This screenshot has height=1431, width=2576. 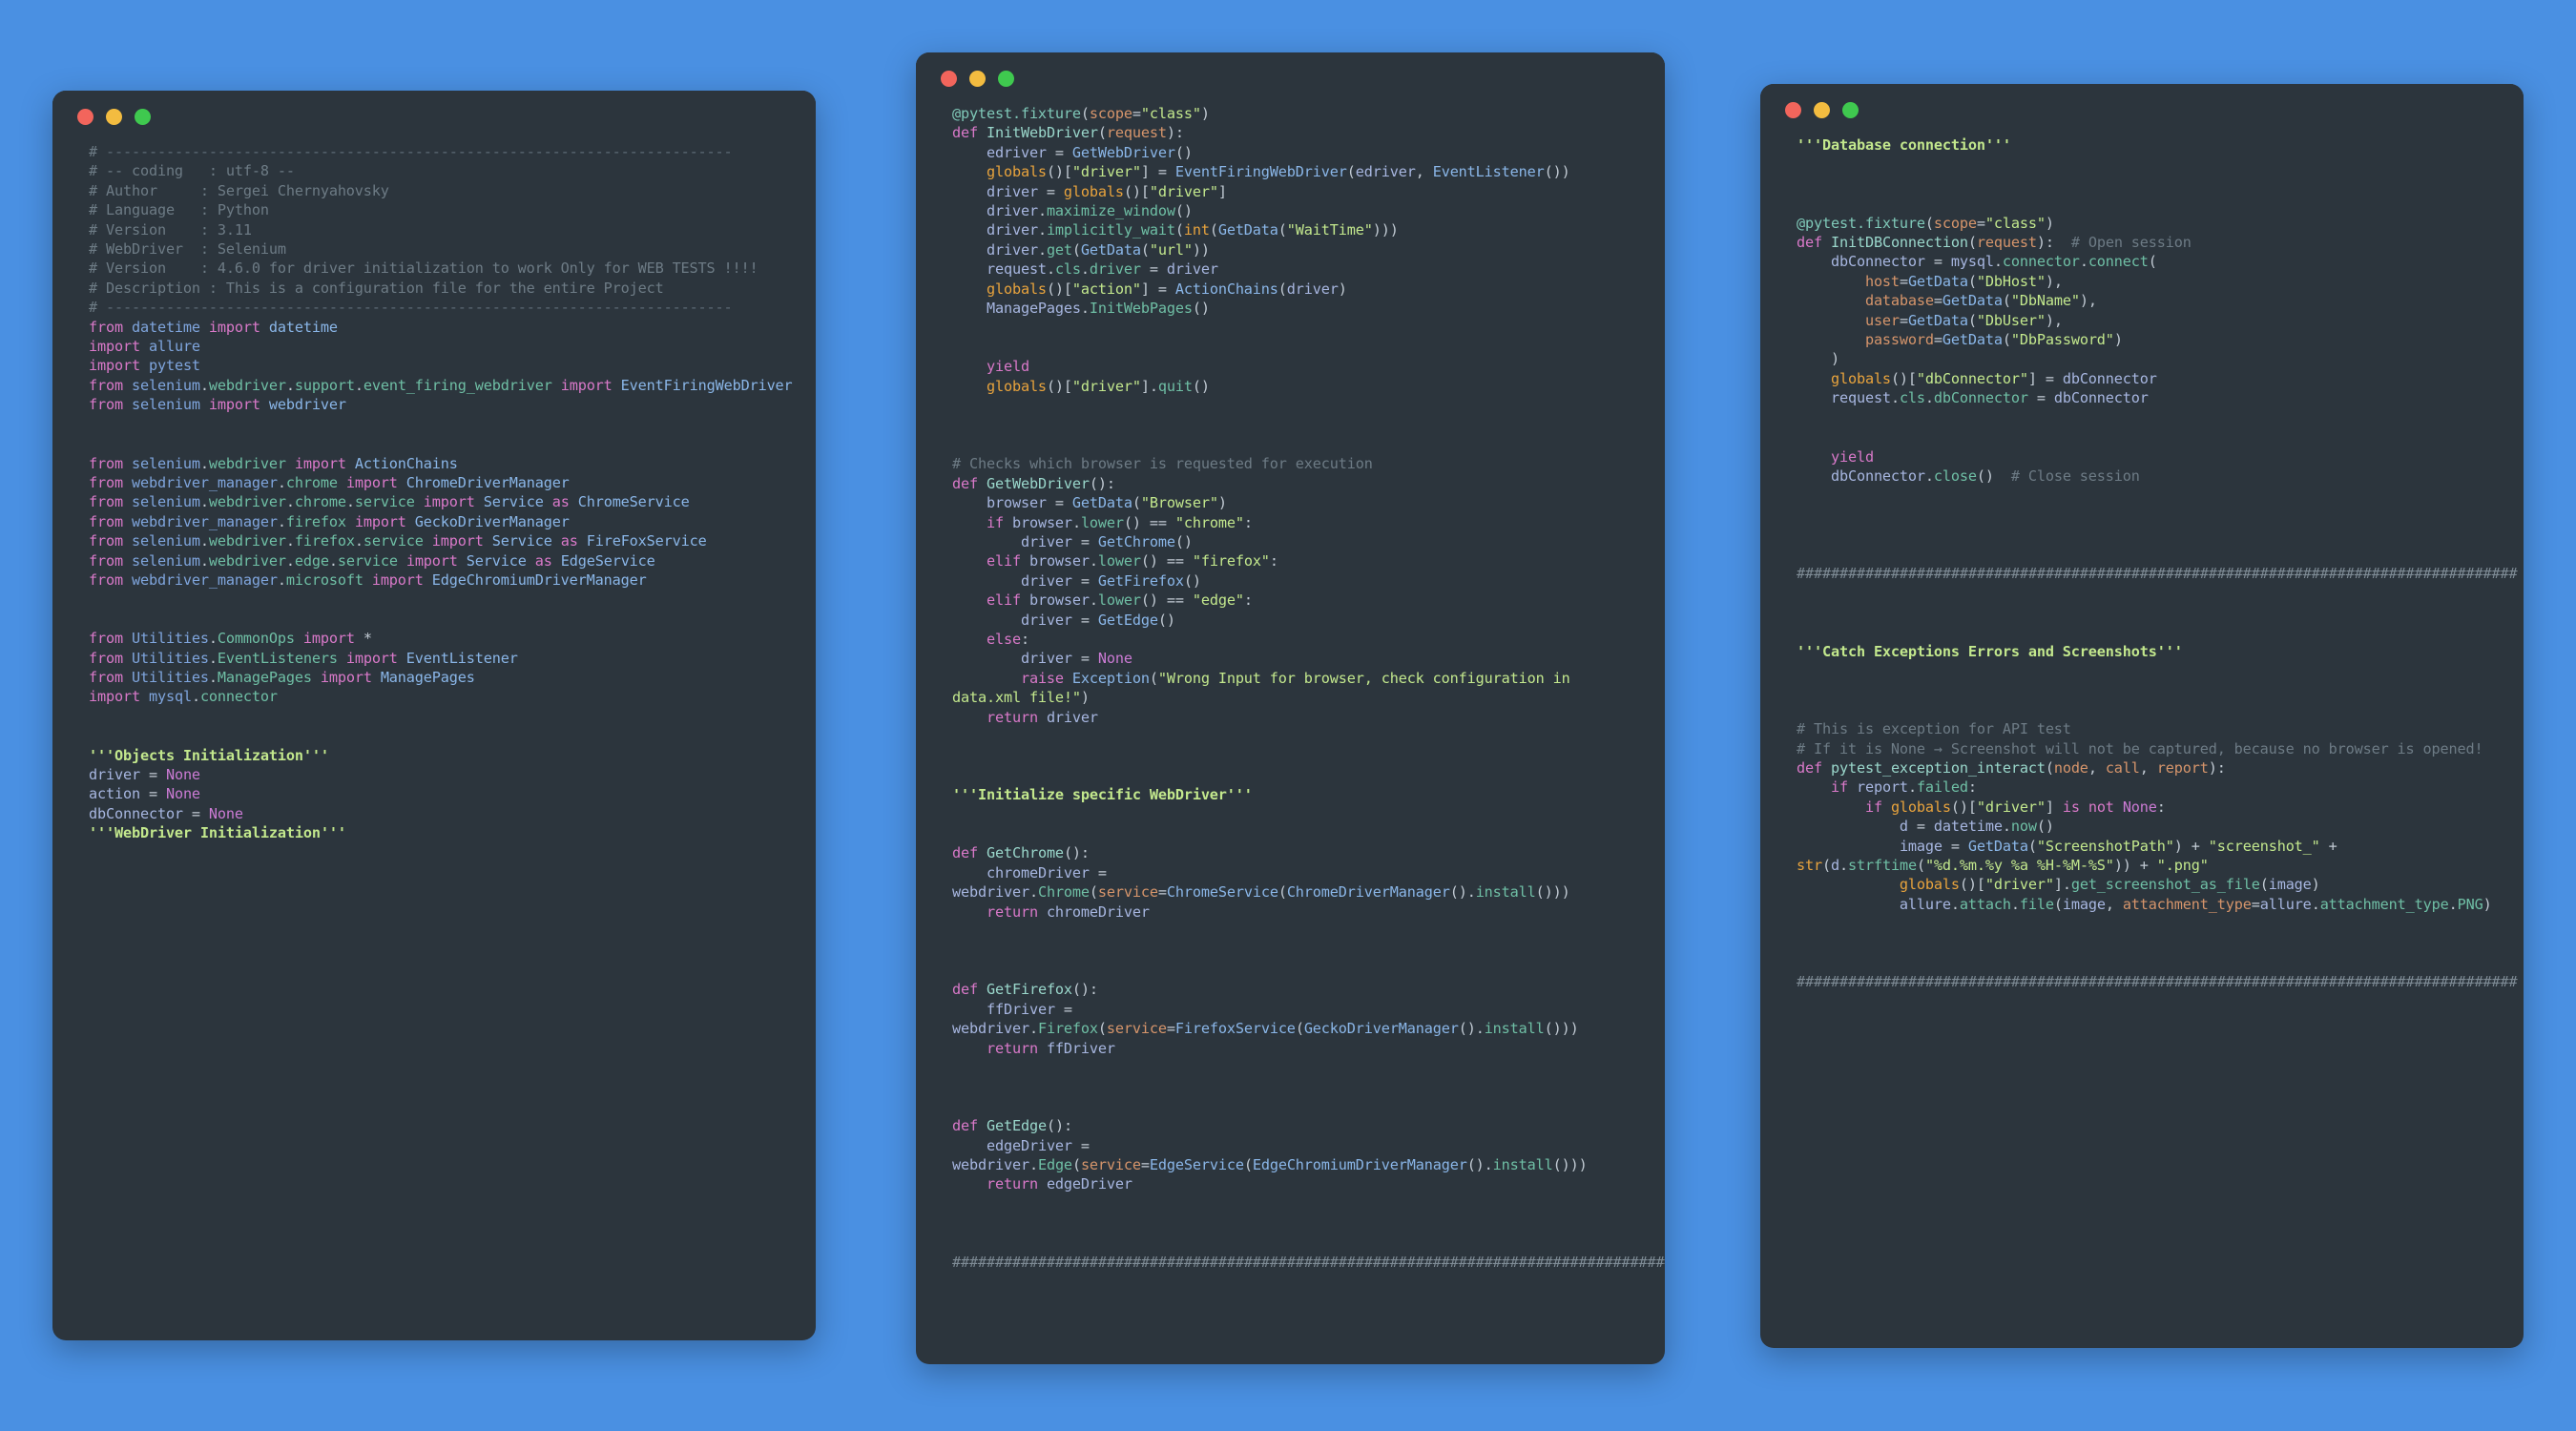 I want to click on code-token: FirefoxService, so click(x=1235, y=1029).